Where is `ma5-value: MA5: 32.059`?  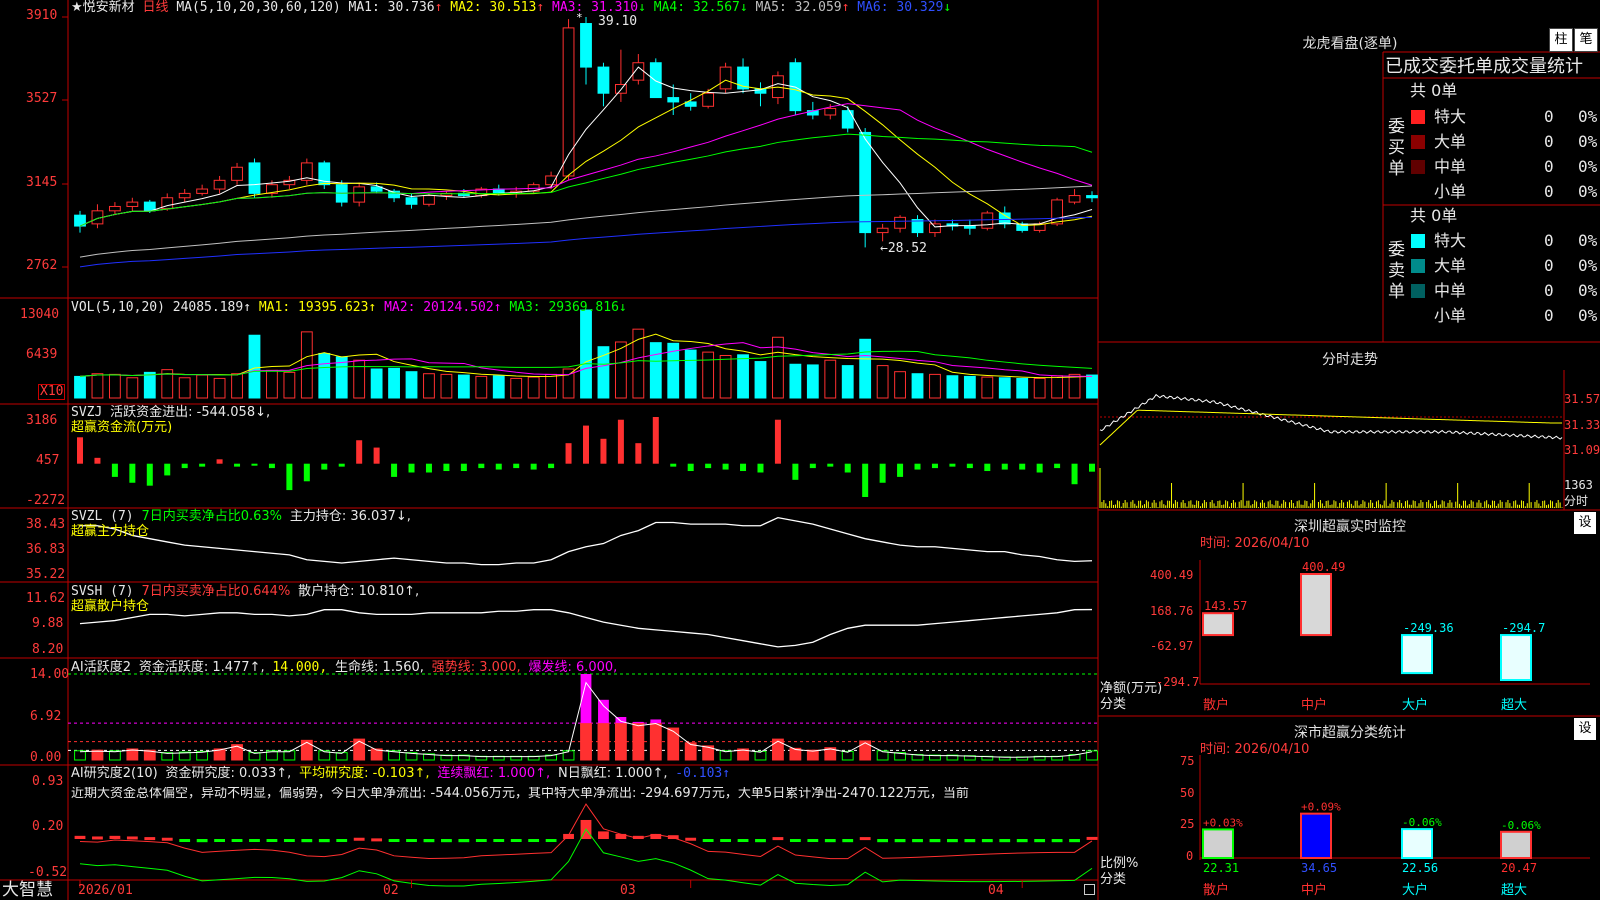
ma5-value: MA5: 32.059 is located at coordinates (798, 7).